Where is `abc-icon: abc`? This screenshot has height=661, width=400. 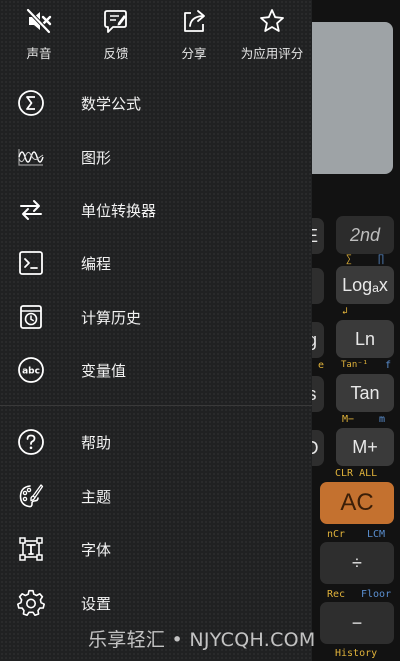 abc-icon: abc is located at coordinates (31, 370).